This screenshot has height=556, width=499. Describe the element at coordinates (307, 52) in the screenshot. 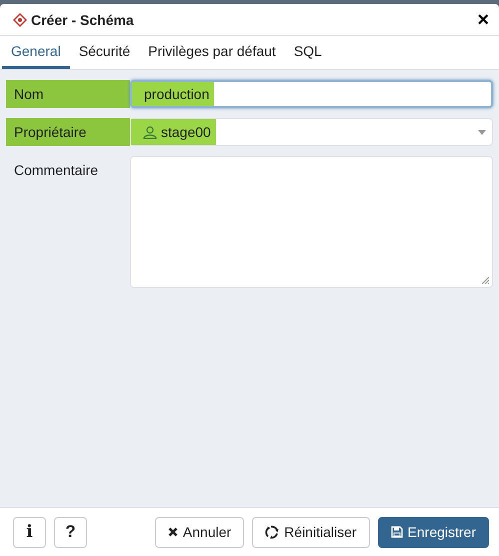

I see `tab: SQL` at that location.